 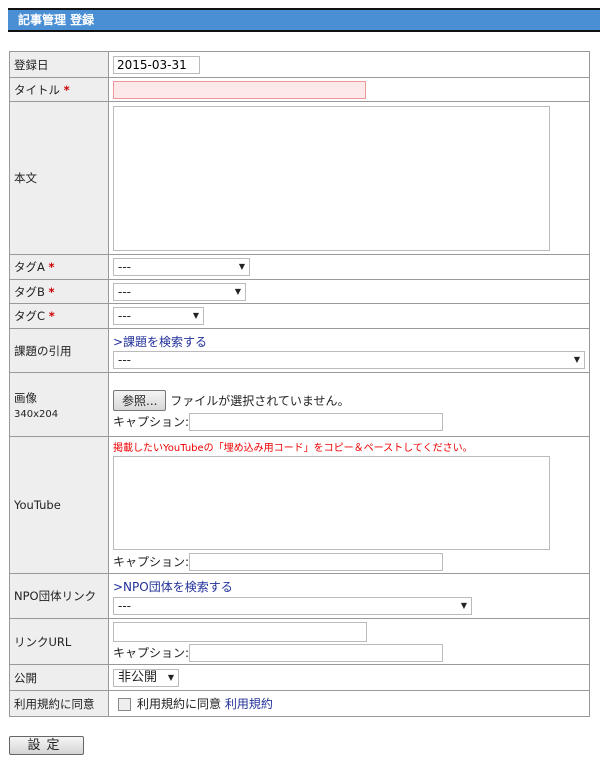 I want to click on tag-a-select: --- ▼, so click(x=181, y=267).